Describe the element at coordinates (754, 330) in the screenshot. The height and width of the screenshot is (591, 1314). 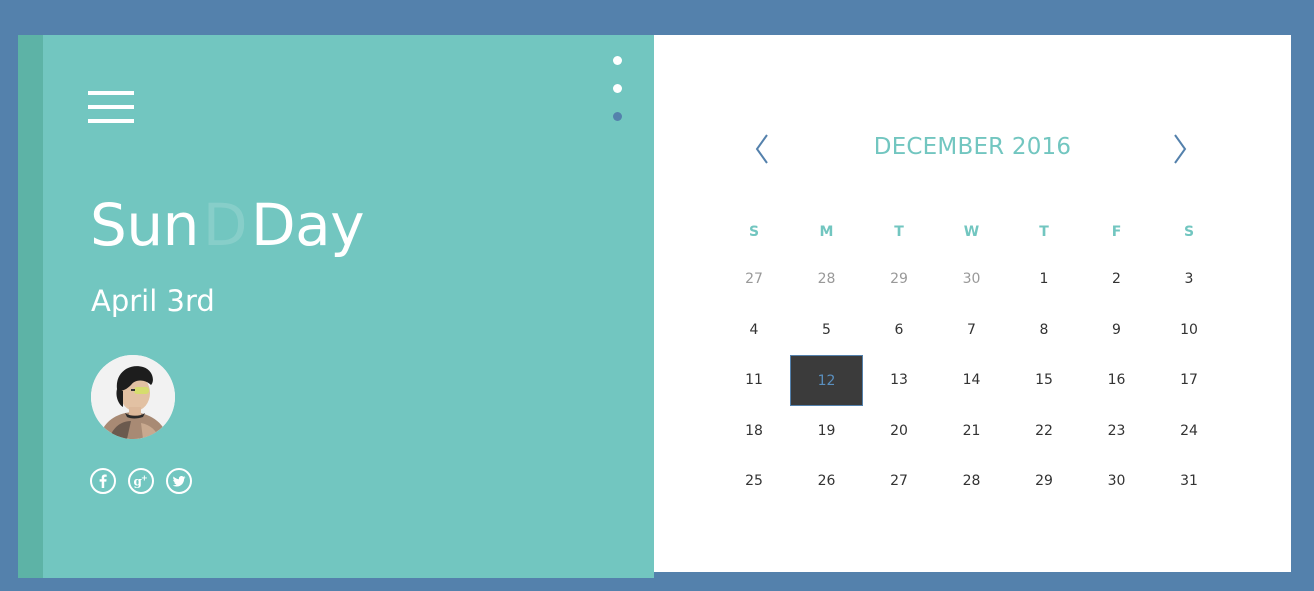
I see `calendar-day: 4` at that location.